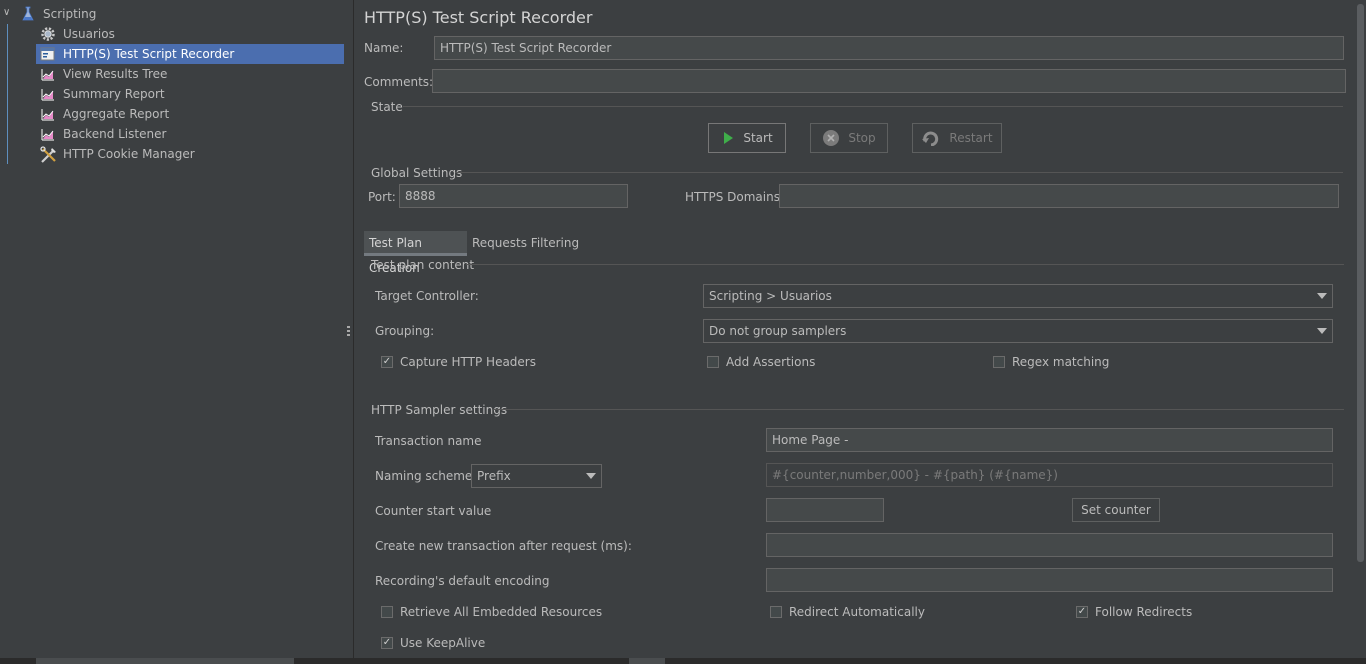 Image resolution: width=1366 pixels, height=664 pixels. What do you see at coordinates (647, 661) in the screenshot?
I see `horizontal-scroll-thumb-right` at bounding box center [647, 661].